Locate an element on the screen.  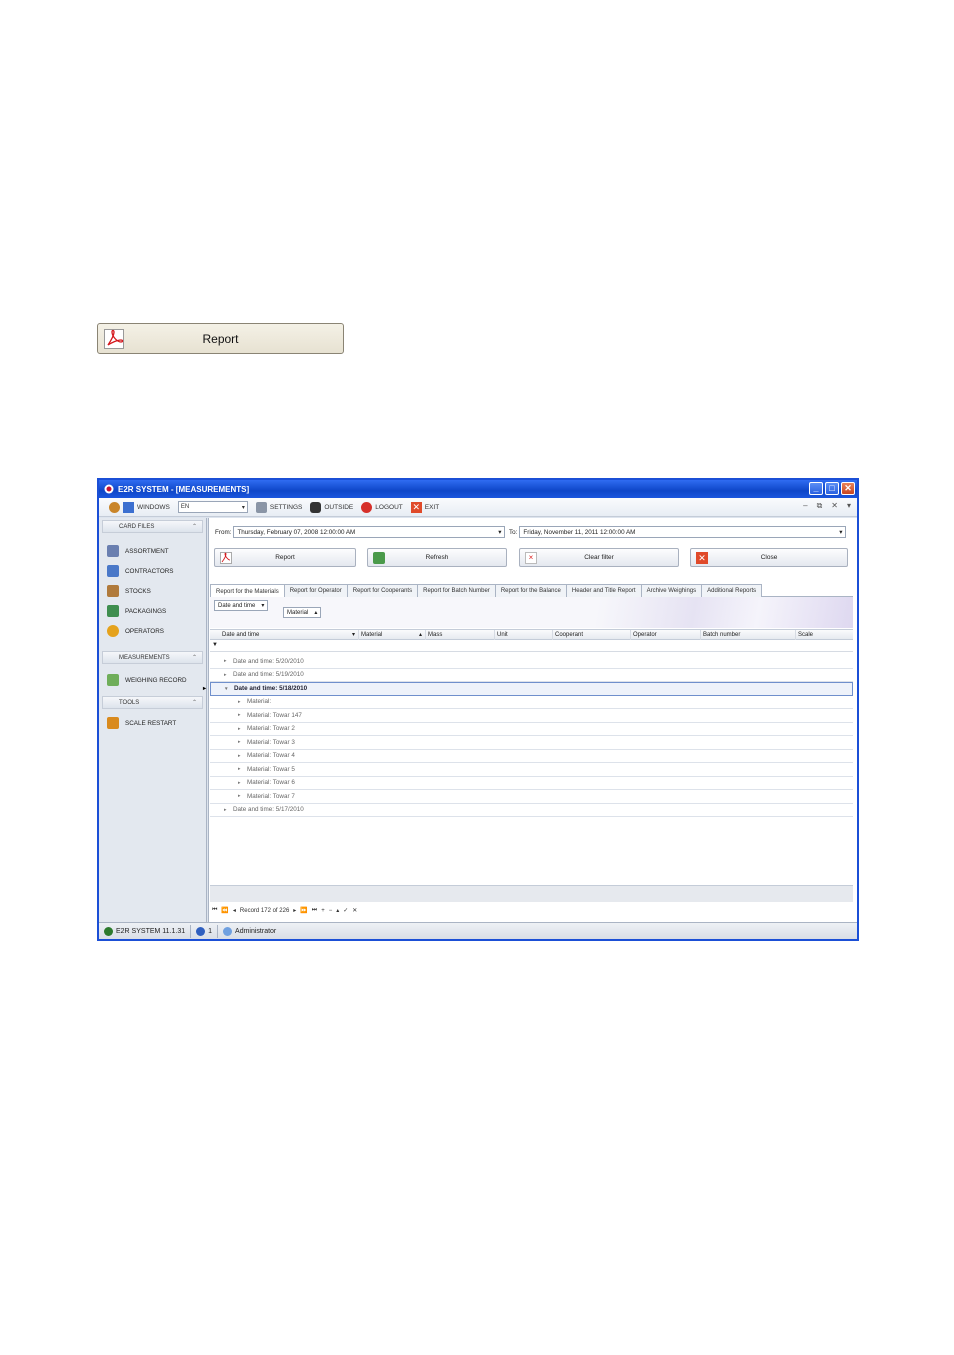
group-row-date: ▸ Date and time: 5/19/2010 is located at coordinates (531, 675).